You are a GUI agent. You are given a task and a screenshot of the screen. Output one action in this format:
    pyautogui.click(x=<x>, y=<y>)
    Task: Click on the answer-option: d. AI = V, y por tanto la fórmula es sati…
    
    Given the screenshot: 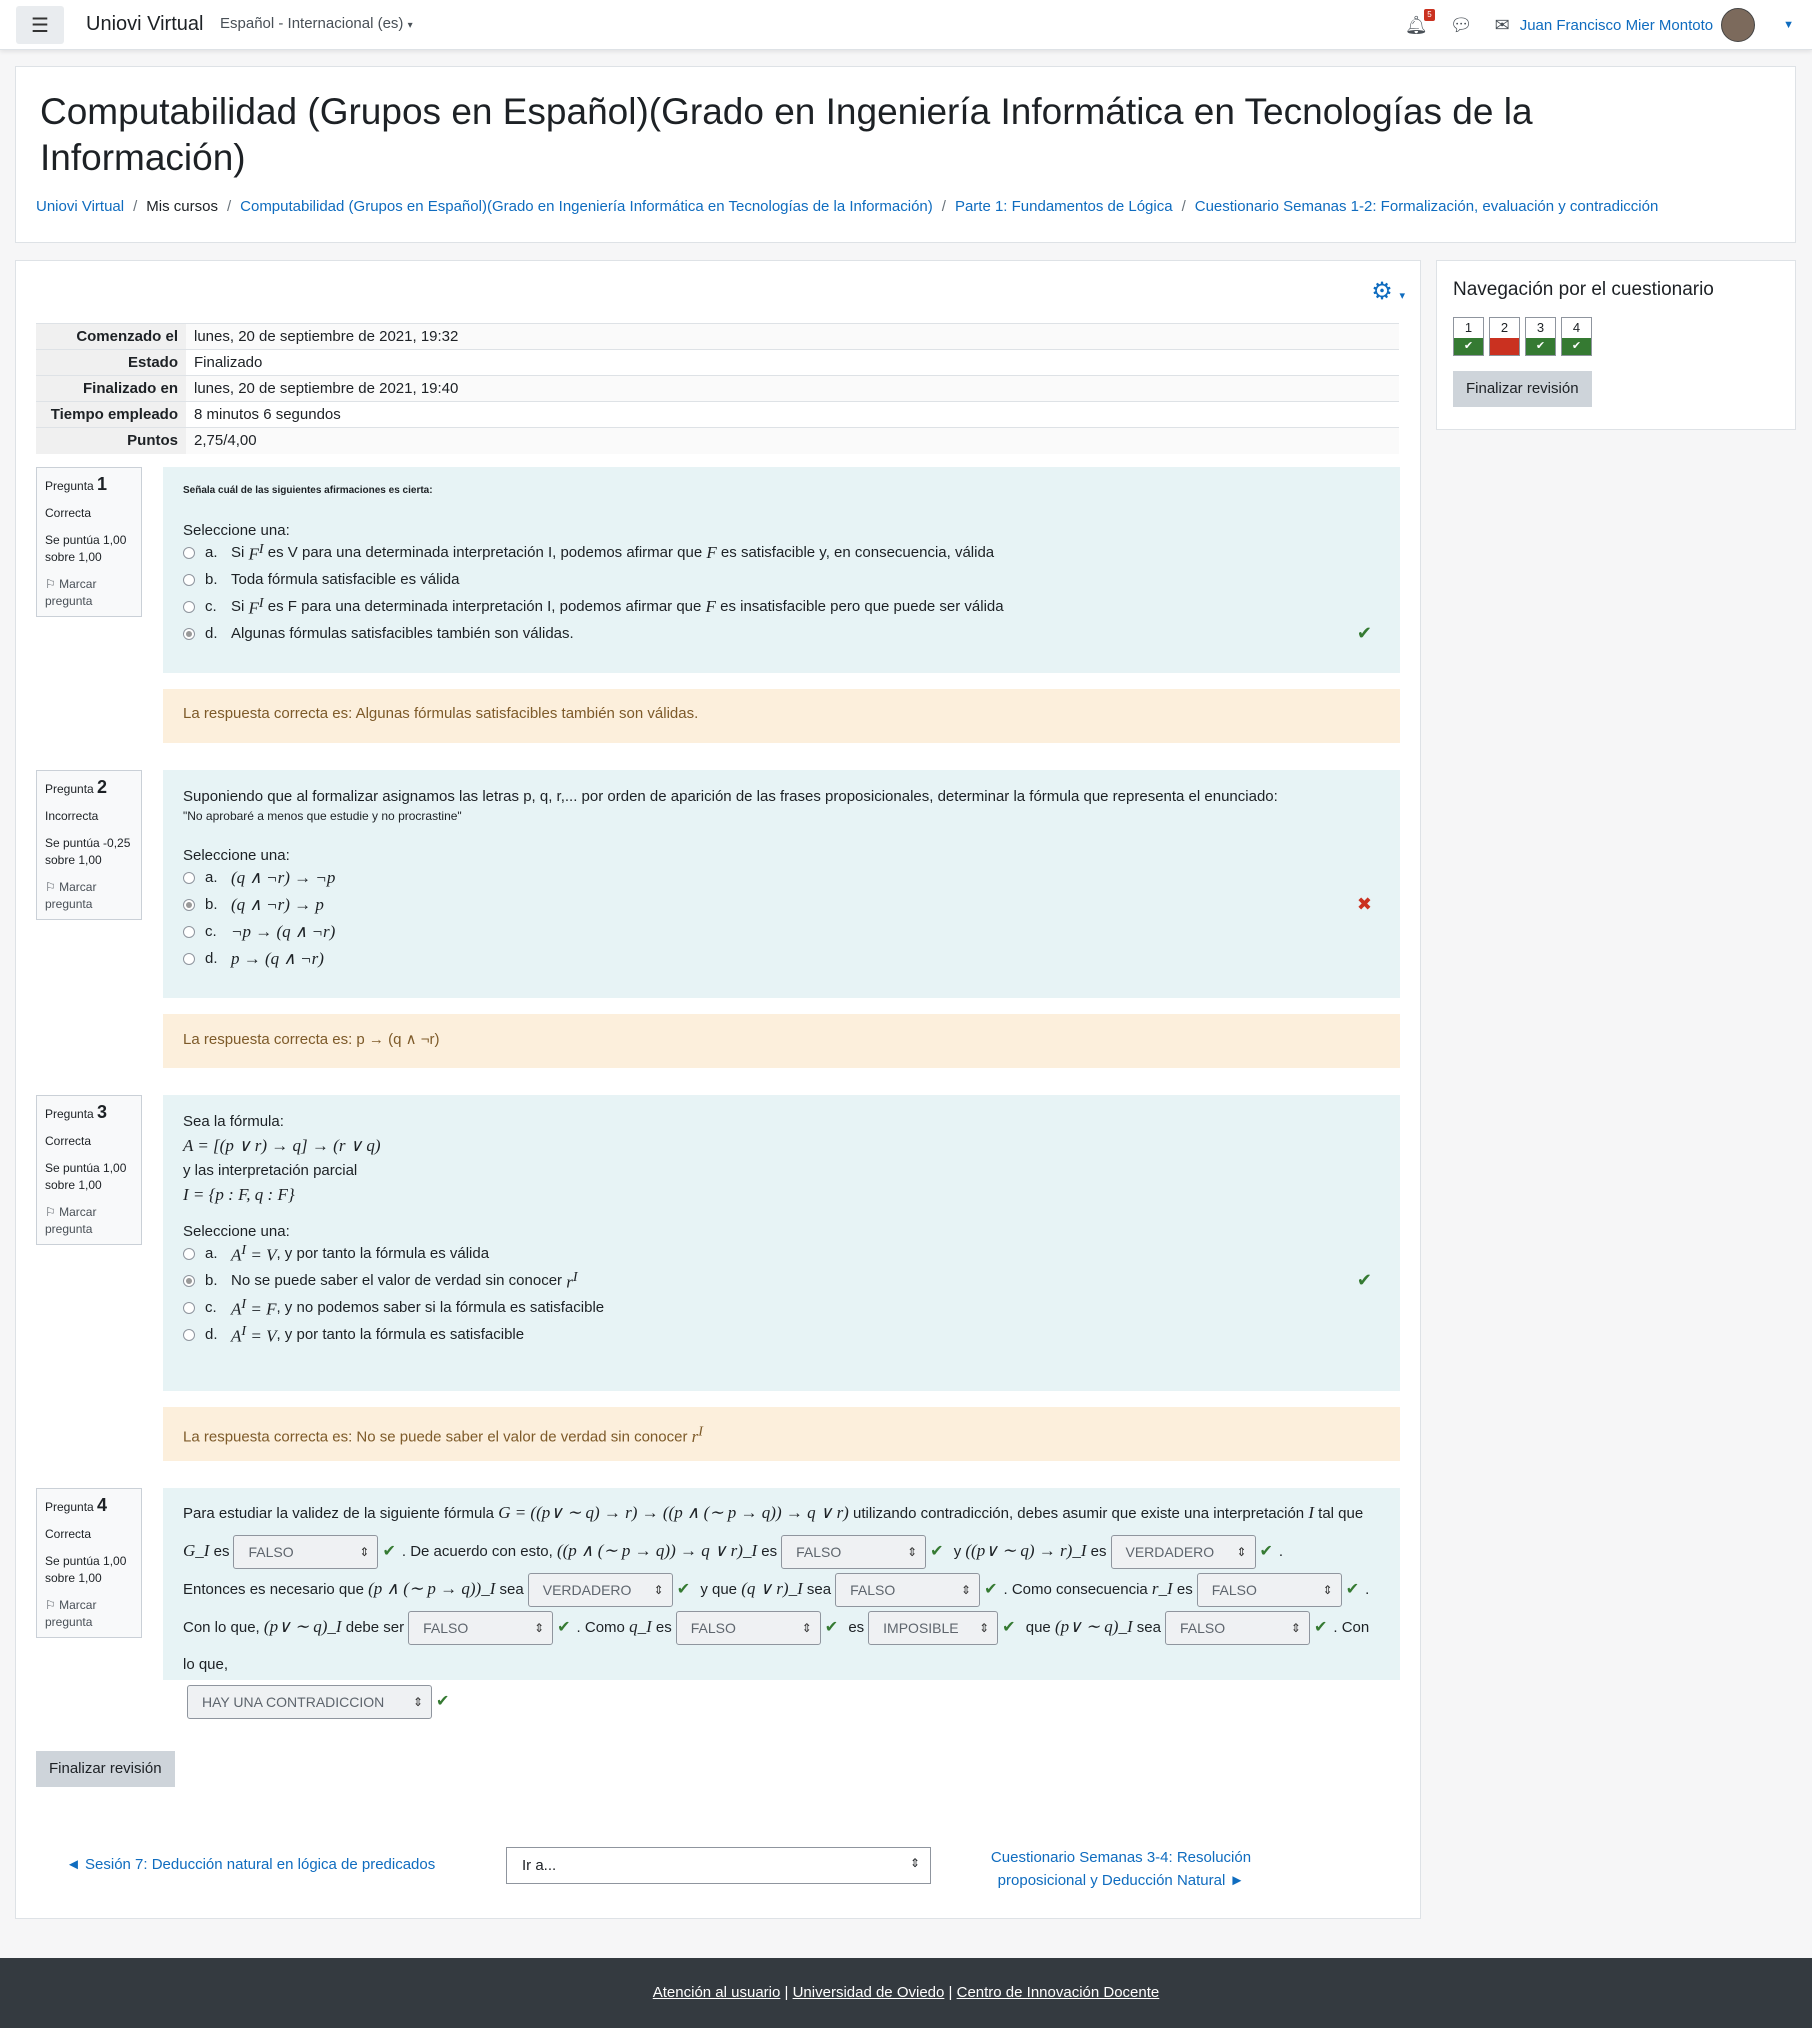 What is the action you would take?
    pyautogui.click(x=781, y=1334)
    